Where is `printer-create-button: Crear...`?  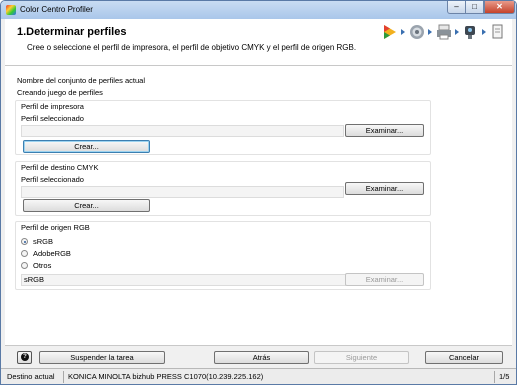
printer-create-button: Crear... is located at coordinates (86, 146).